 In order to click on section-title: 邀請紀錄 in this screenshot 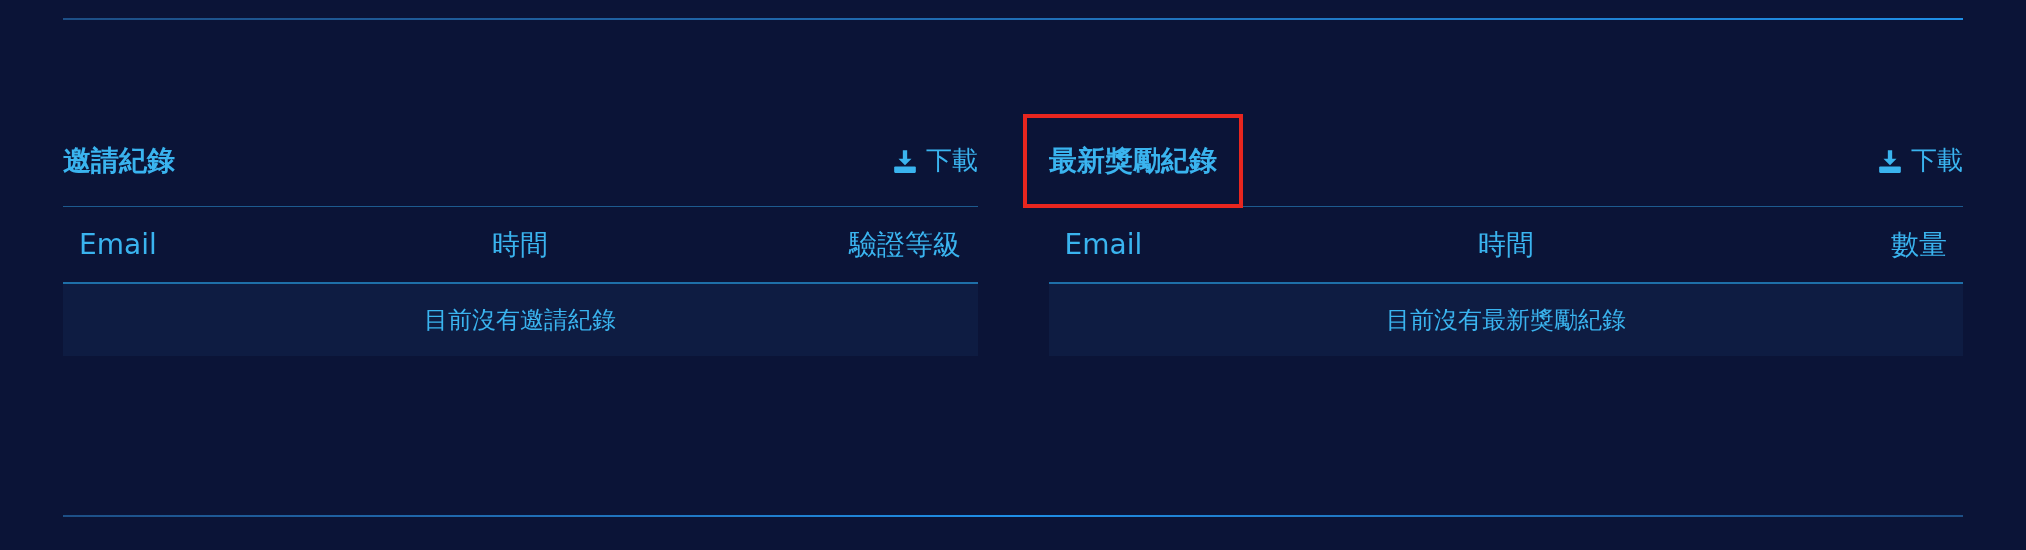, I will do `click(119, 160)`.